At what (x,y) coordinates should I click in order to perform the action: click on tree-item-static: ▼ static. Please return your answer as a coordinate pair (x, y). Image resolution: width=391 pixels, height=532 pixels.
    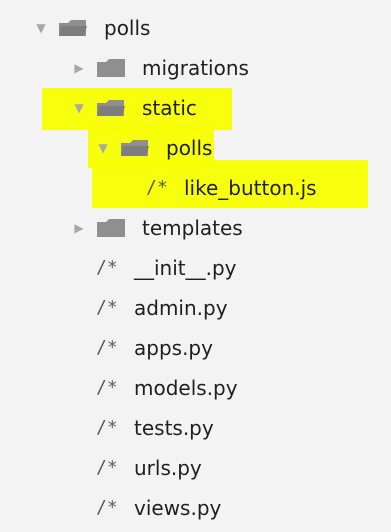
    Looking at the image, I should click on (134, 108).